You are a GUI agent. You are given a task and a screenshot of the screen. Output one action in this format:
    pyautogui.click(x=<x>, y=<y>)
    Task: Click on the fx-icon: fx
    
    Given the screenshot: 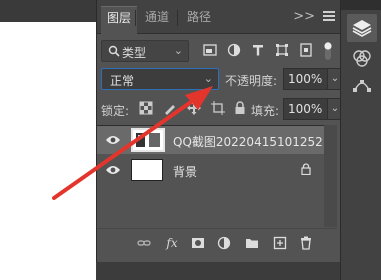 What is the action you would take?
    pyautogui.click(x=172, y=243)
    